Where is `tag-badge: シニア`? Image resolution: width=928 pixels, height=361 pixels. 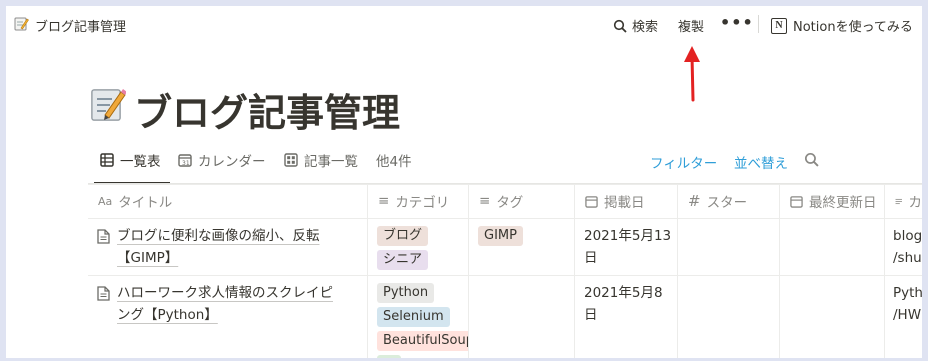 tag-badge: シニア is located at coordinates (403, 260).